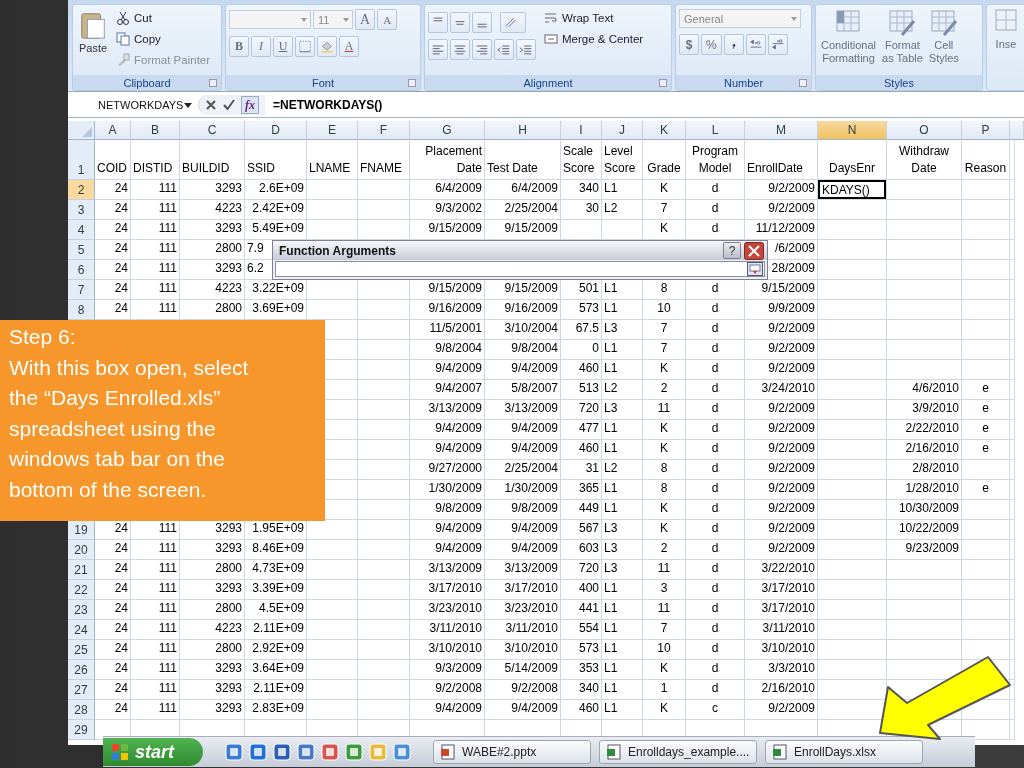  I want to click on column-header: I, so click(581, 130).